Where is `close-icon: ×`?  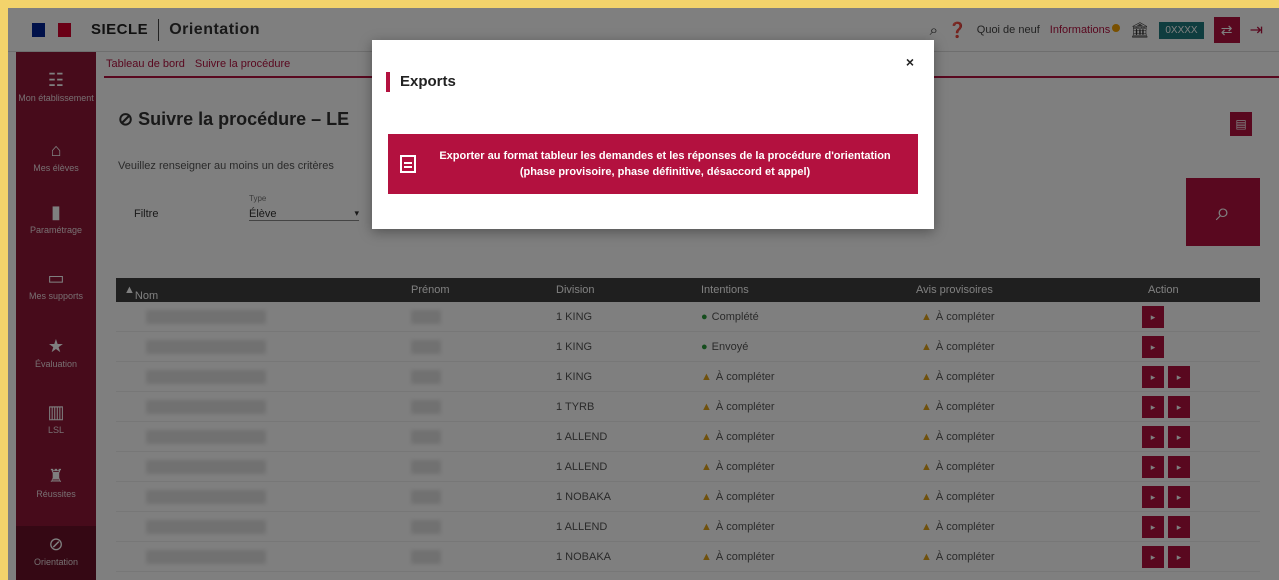 close-icon: × is located at coordinates (910, 62).